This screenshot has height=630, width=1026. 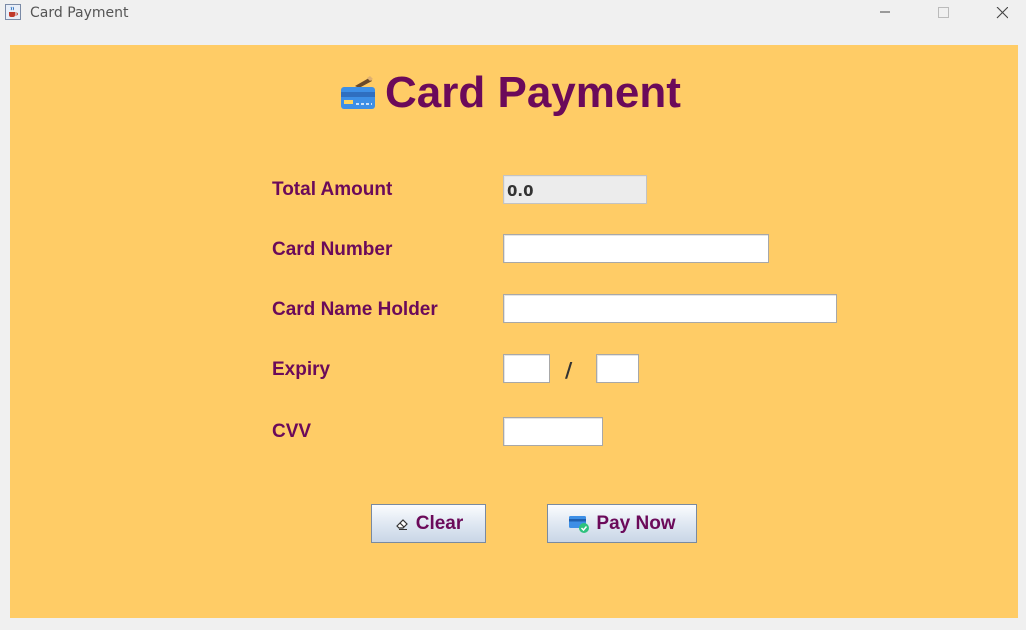 I want to click on cvv-input, so click(x=553, y=431).